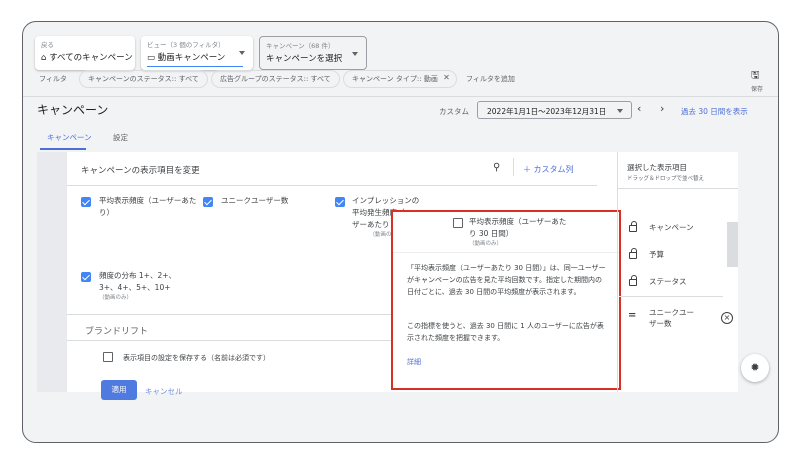  Describe the element at coordinates (632, 315) in the screenshot. I see `drag-handle-icon: =` at that location.